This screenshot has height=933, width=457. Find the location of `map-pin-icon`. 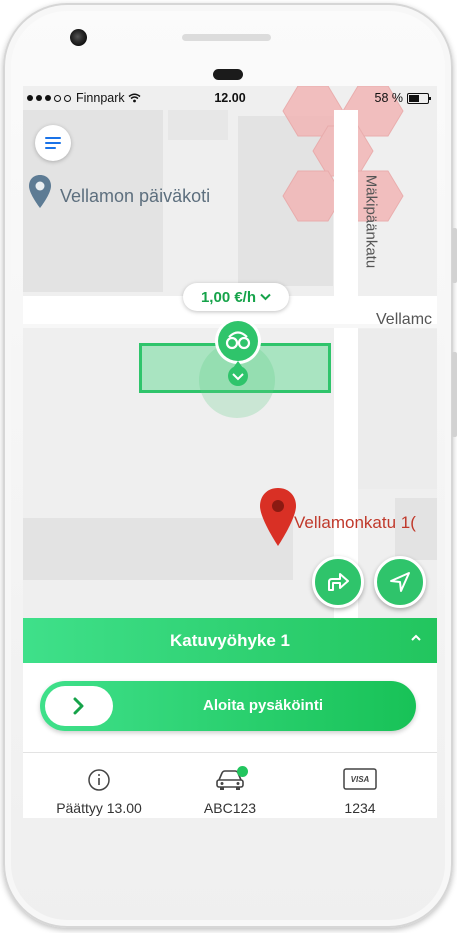

map-pin-icon is located at coordinates (278, 518).